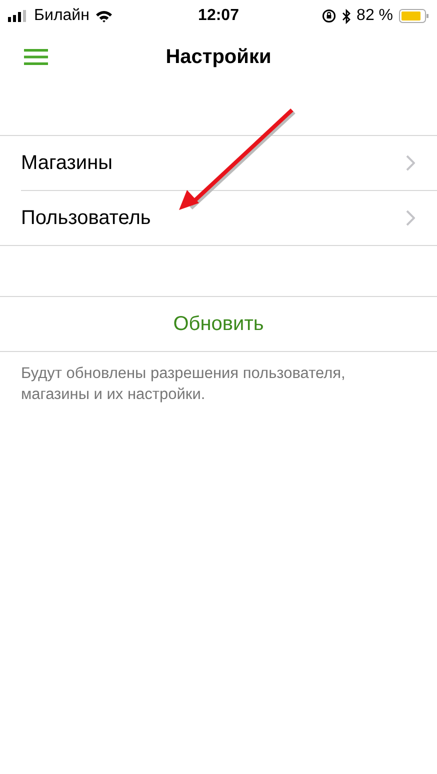 Image resolution: width=437 pixels, height=774 pixels. I want to click on refresh-button: Обновить, so click(218, 324).